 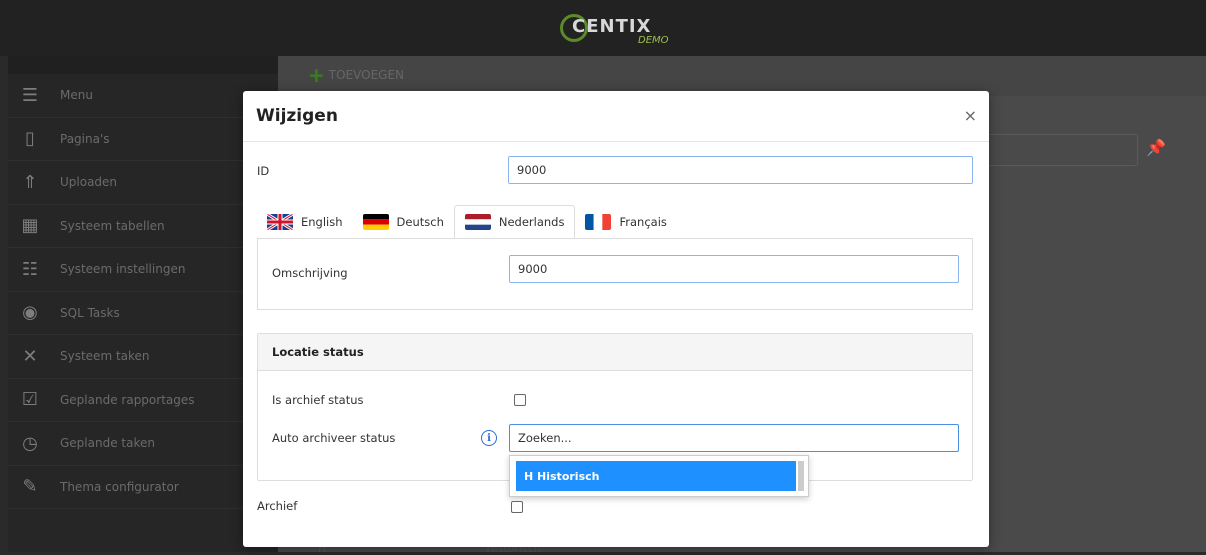 I want to click on modal-title: Wijzigen, so click(x=297, y=116).